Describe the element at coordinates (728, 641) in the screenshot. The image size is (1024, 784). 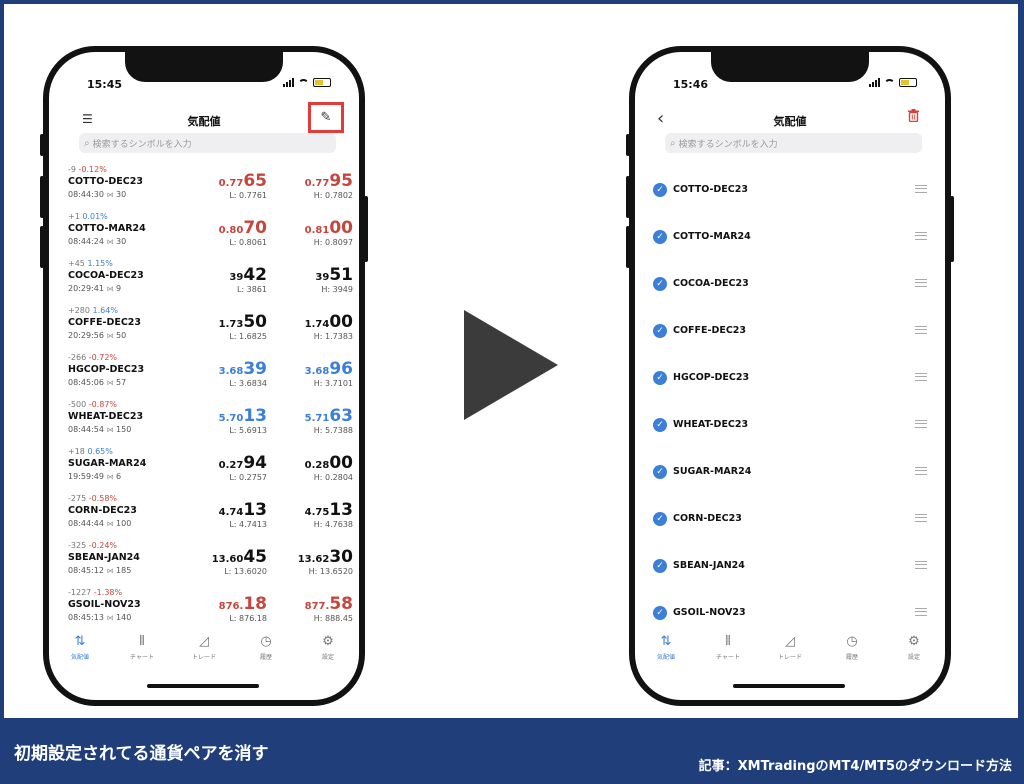
I see `candlestick-icon: ⫴` at that location.